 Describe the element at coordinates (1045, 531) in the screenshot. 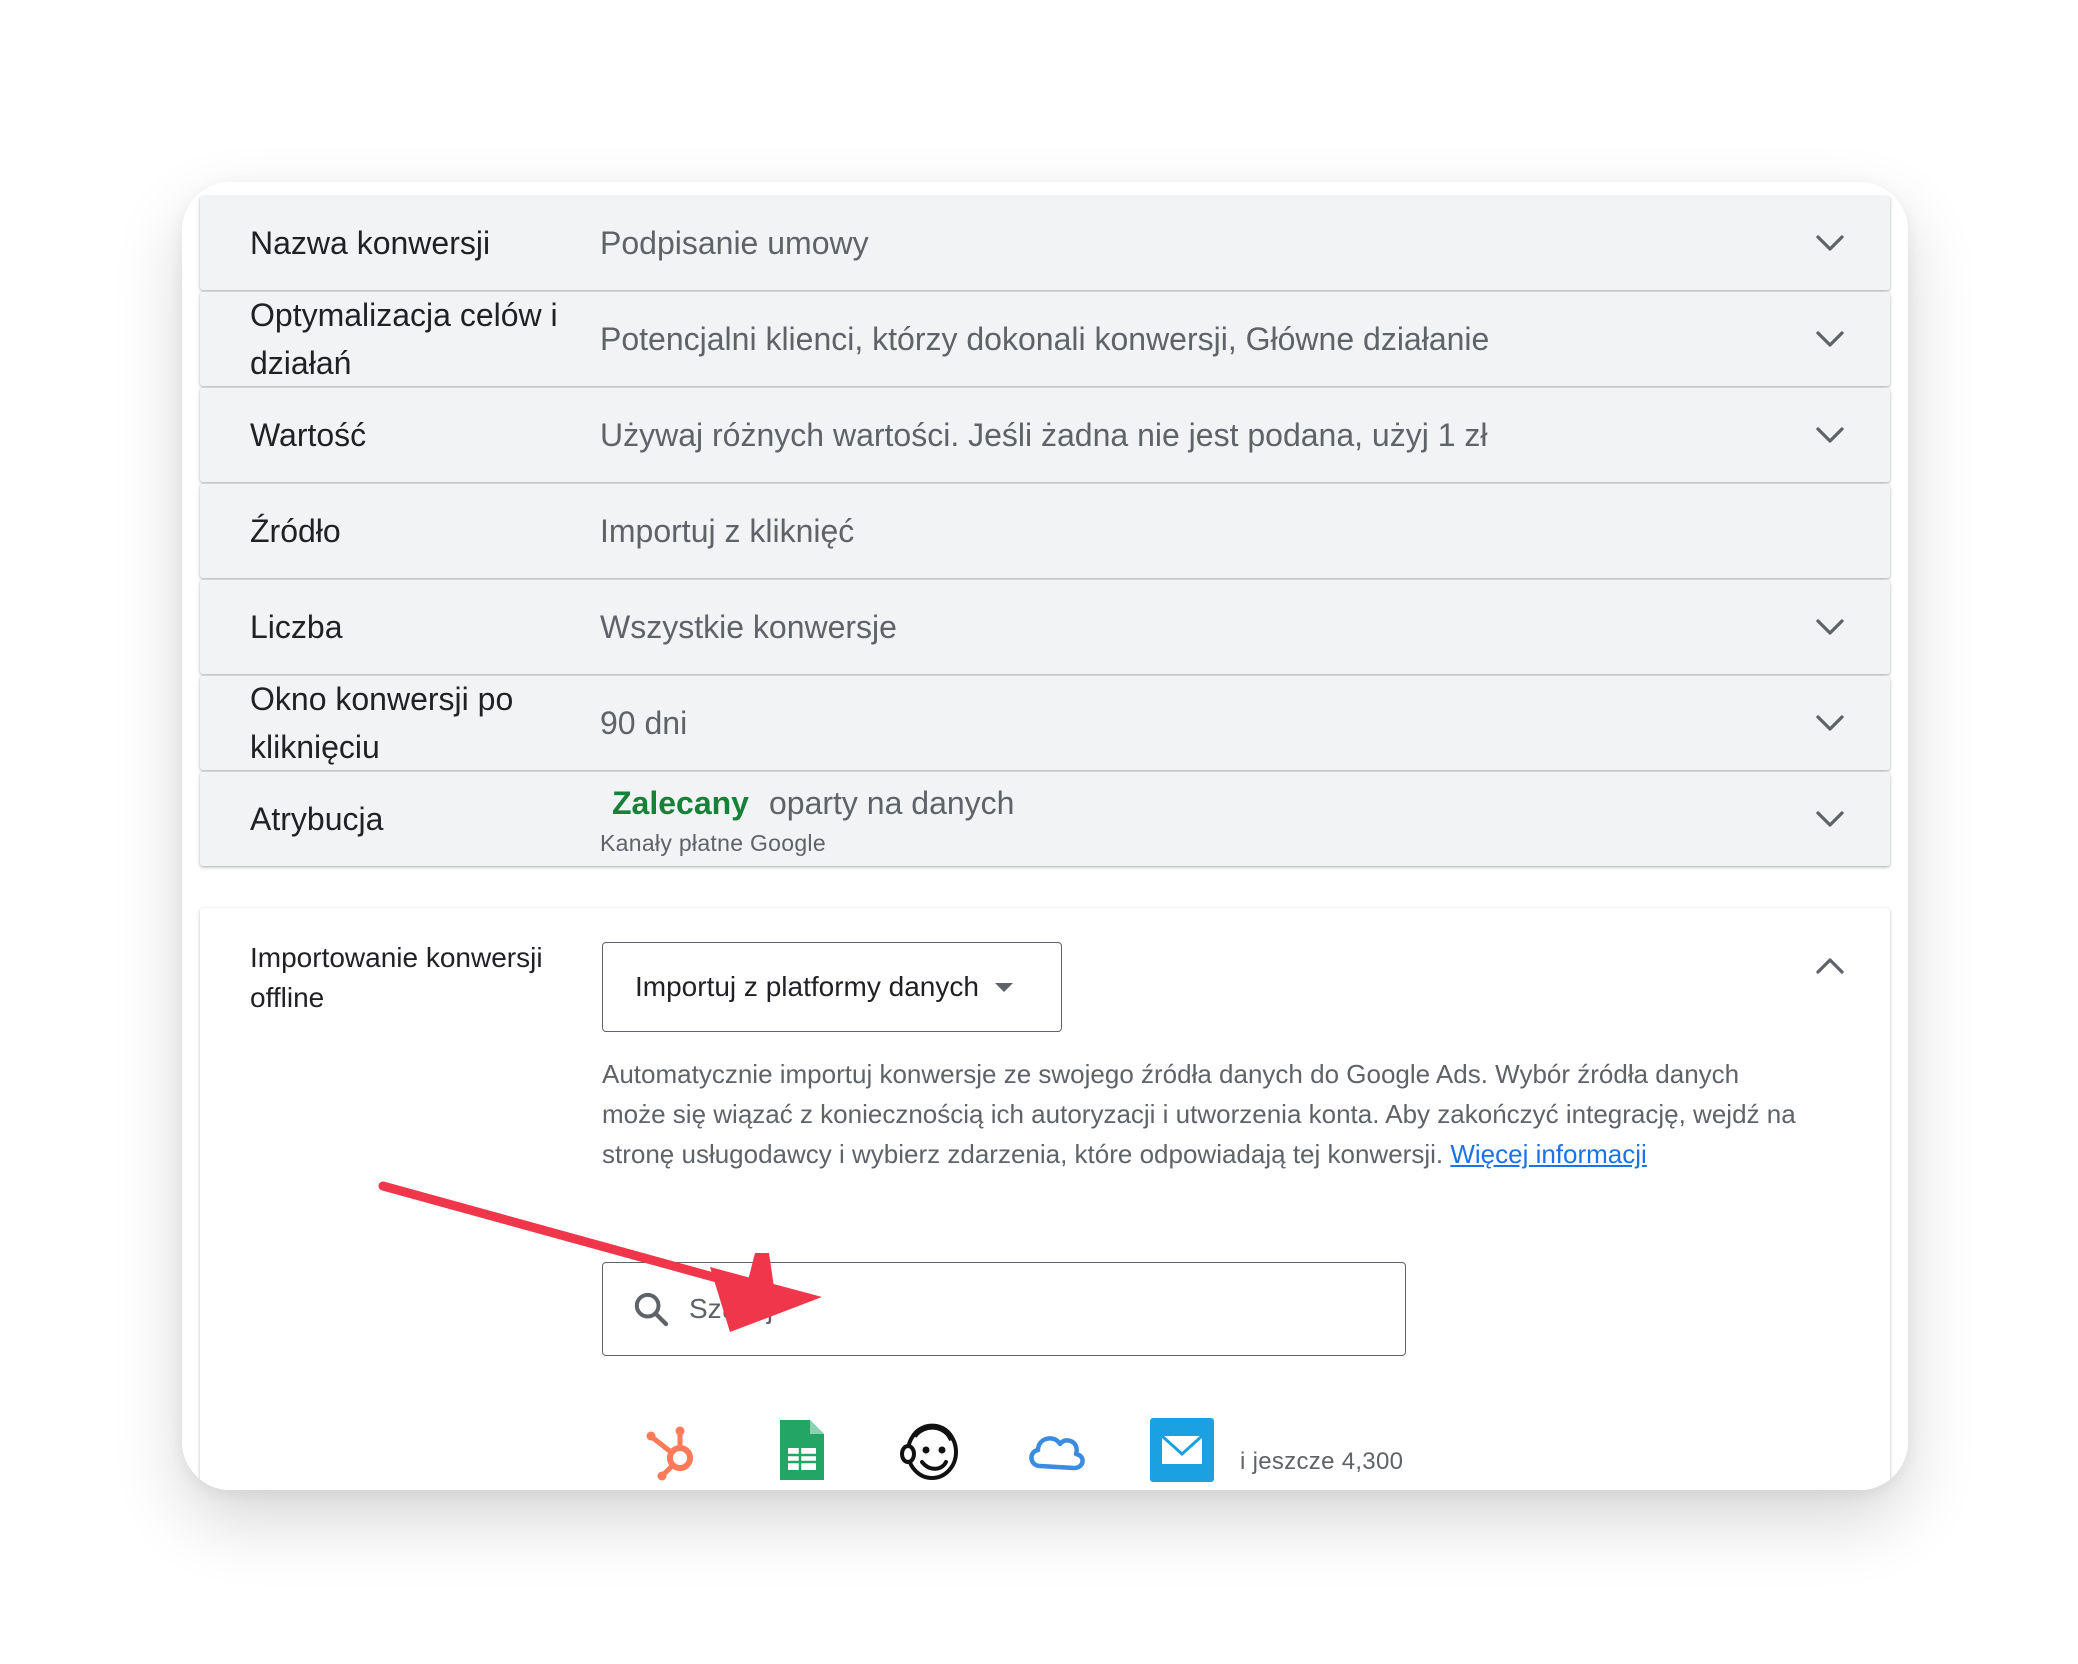

I see `row-source: Źródło Importuj z kliknięć` at that location.